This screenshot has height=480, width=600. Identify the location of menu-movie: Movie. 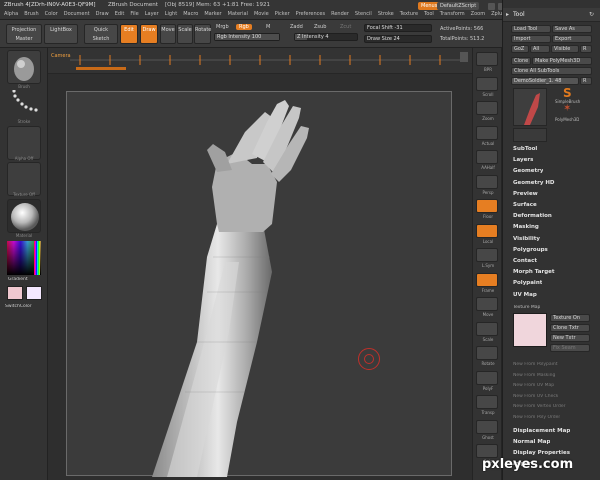
(261, 14).